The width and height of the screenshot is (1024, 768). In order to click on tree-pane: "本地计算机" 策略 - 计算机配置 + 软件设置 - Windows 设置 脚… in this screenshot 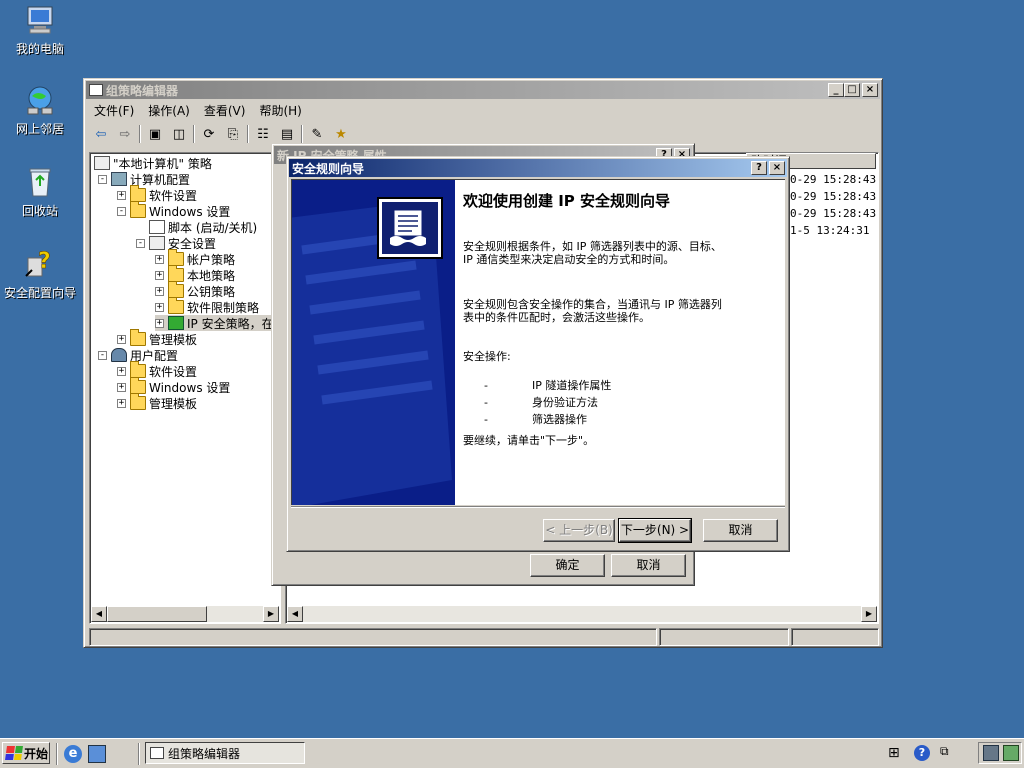, I will do `click(185, 388)`.